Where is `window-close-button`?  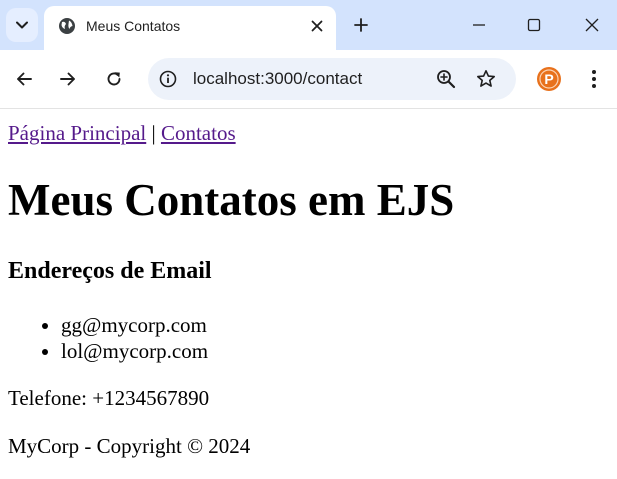
window-close-button is located at coordinates (592, 25).